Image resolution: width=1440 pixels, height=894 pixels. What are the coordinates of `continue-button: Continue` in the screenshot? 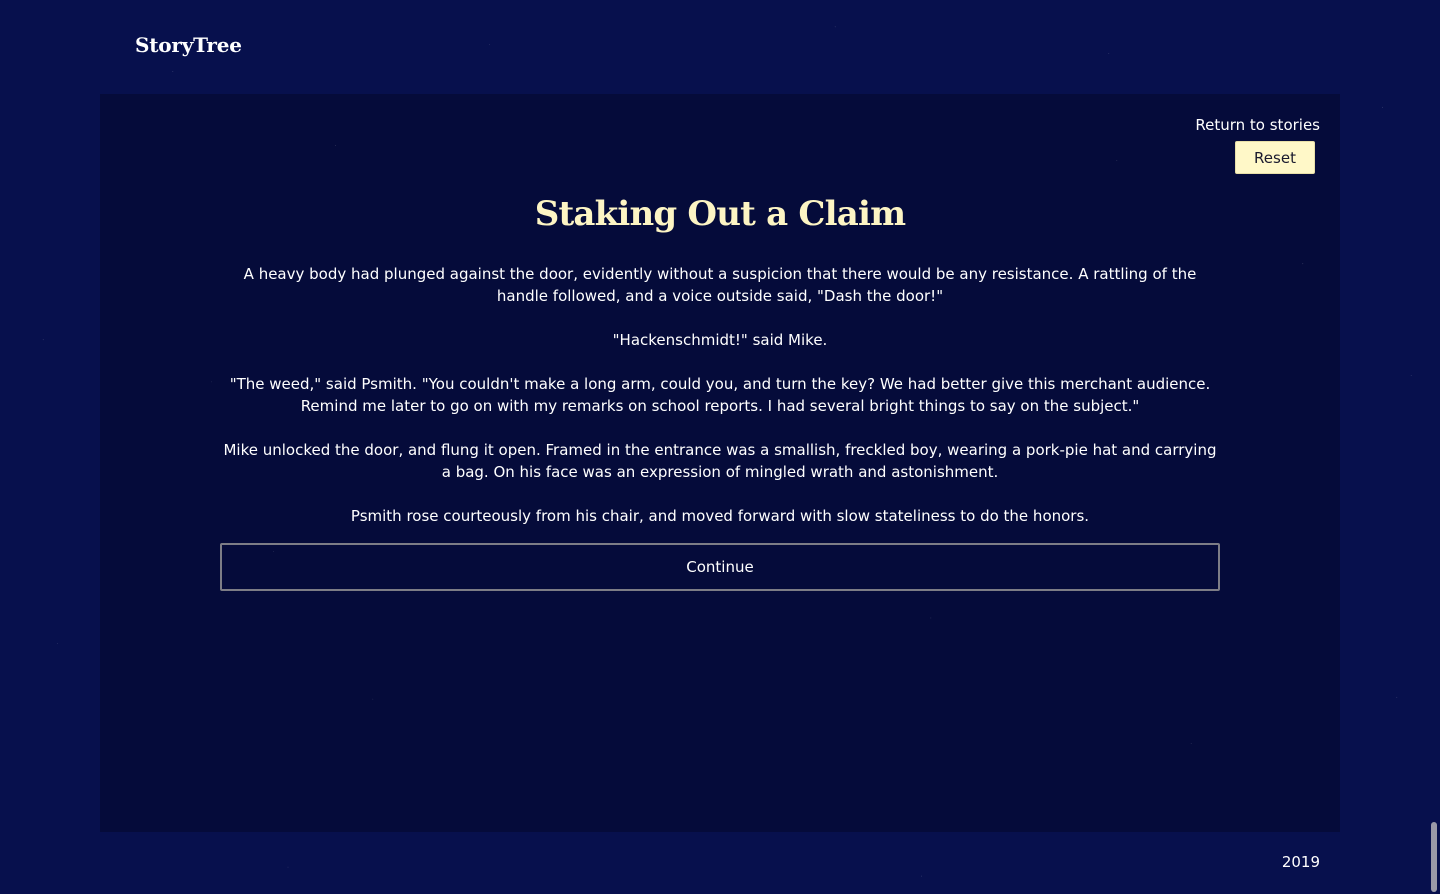 It's located at (720, 567).